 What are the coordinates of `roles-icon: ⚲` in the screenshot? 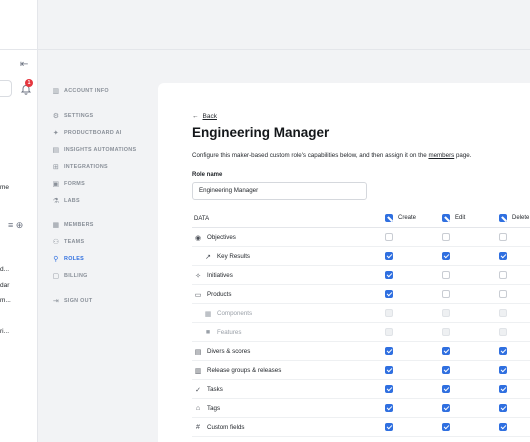 It's located at (56, 259).